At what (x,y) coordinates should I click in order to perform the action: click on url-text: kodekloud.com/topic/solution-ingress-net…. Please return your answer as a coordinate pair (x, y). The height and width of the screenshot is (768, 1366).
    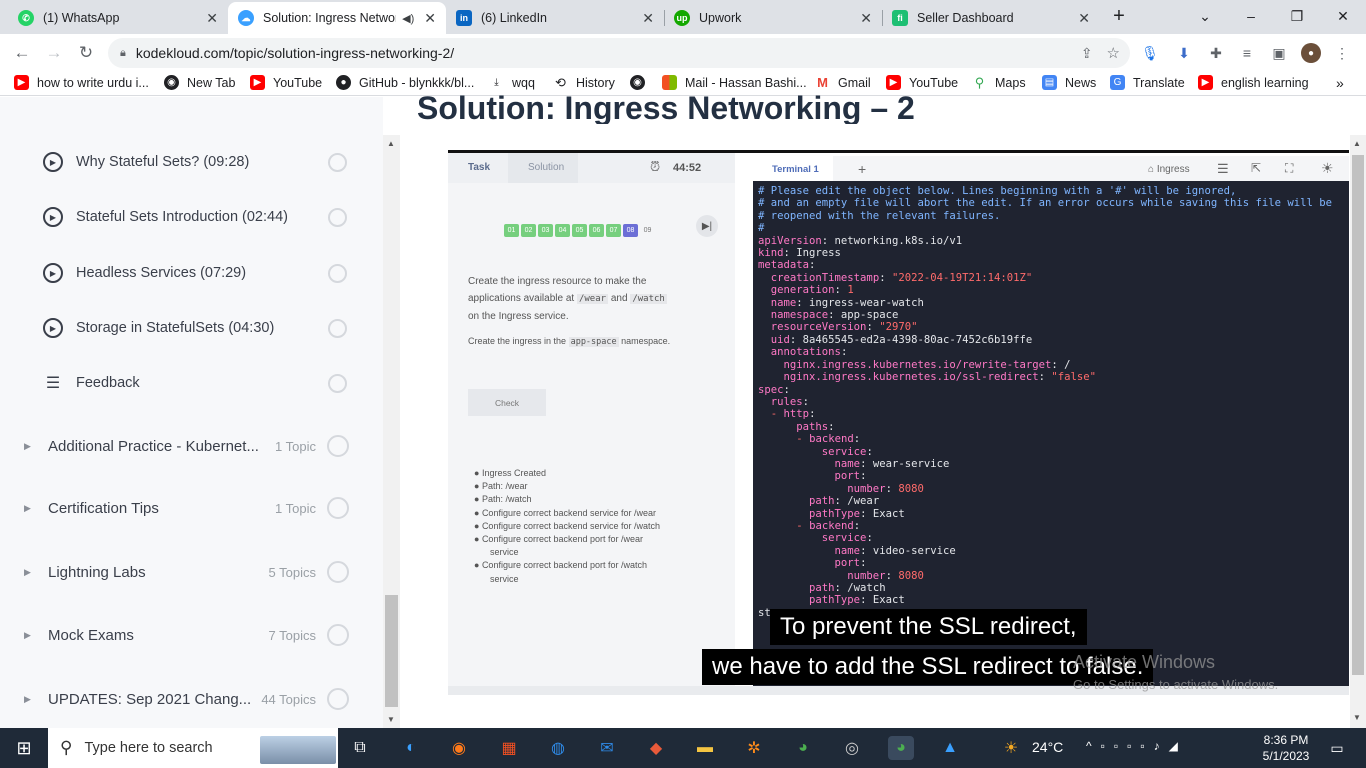
    Looking at the image, I should click on (608, 53).